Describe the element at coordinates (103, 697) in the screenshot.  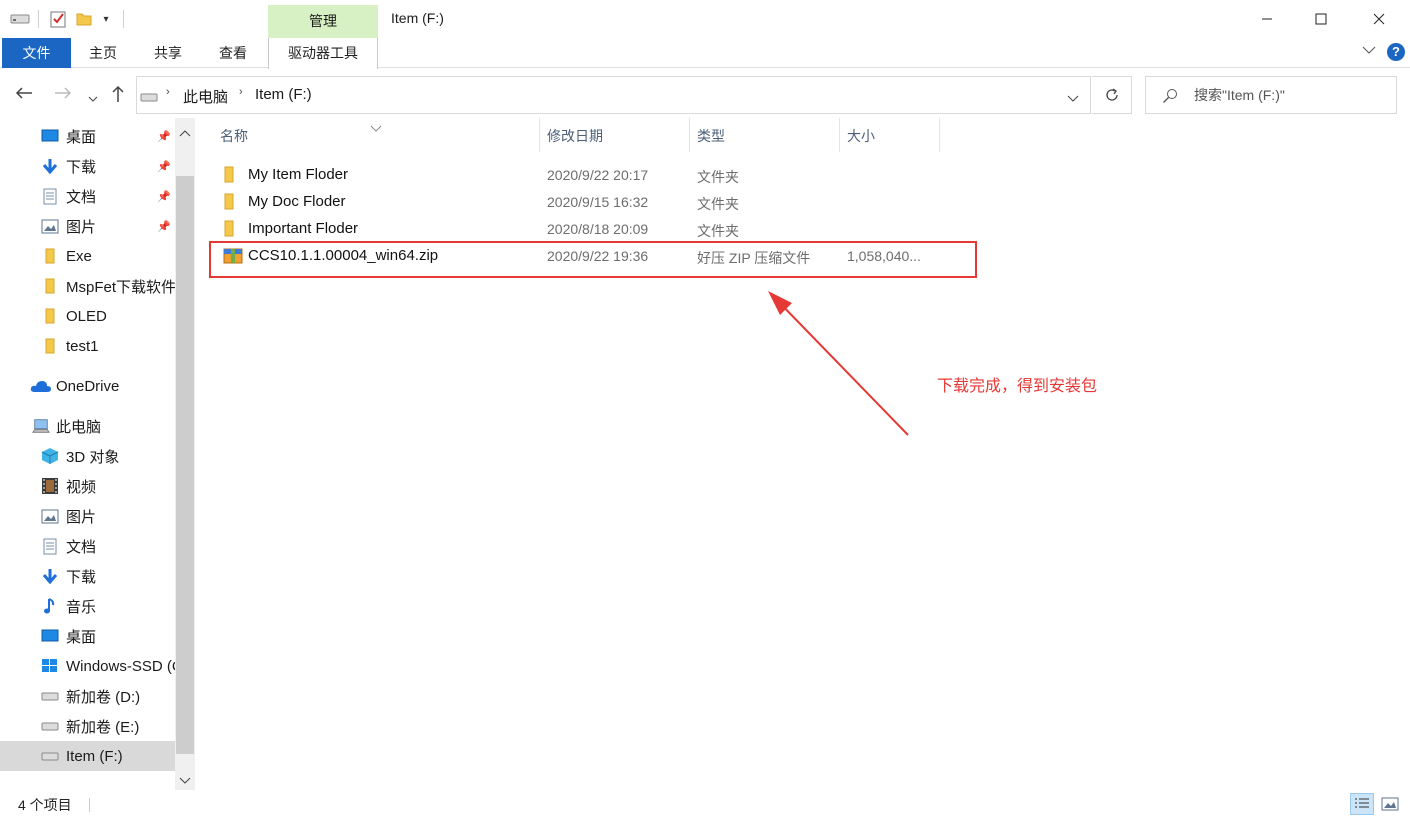
I see `nav-item-label: 新加卷 (D:)` at that location.